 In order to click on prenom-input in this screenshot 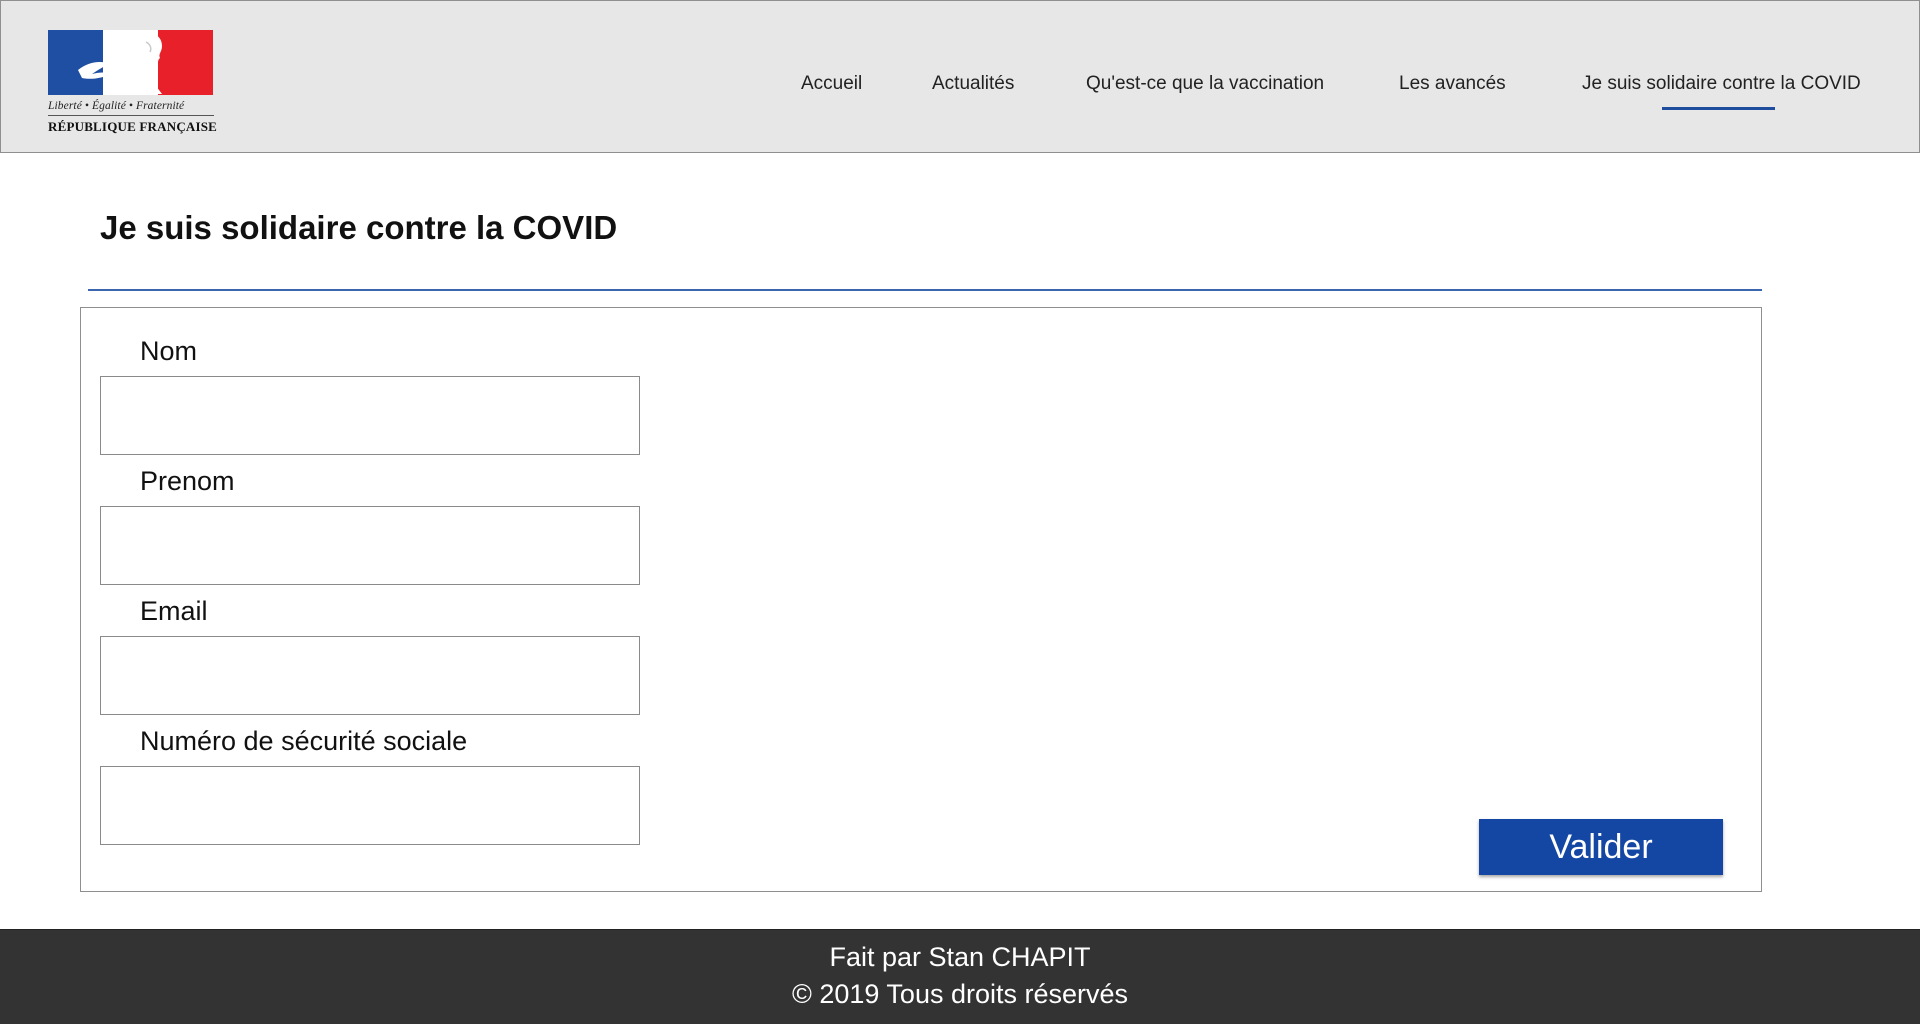, I will do `click(370, 545)`.